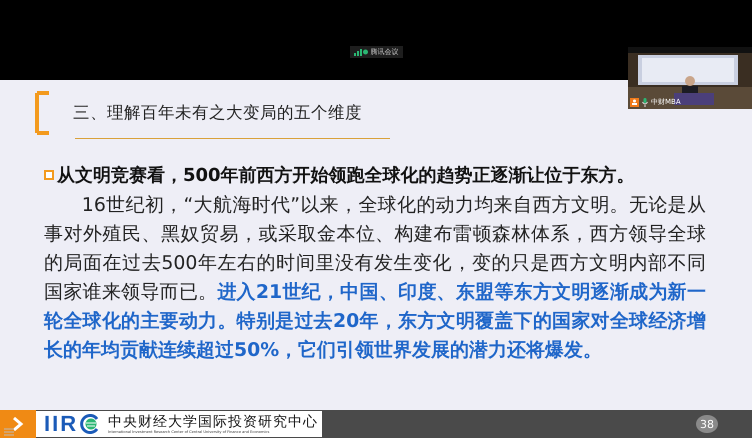 The width and height of the screenshot is (752, 438). What do you see at coordinates (346, 175) in the screenshot?
I see `slide-heading: 从文明竞赛看，500年前西方开始领跑全球化的趋势正逐渐让位于东方。` at bounding box center [346, 175].